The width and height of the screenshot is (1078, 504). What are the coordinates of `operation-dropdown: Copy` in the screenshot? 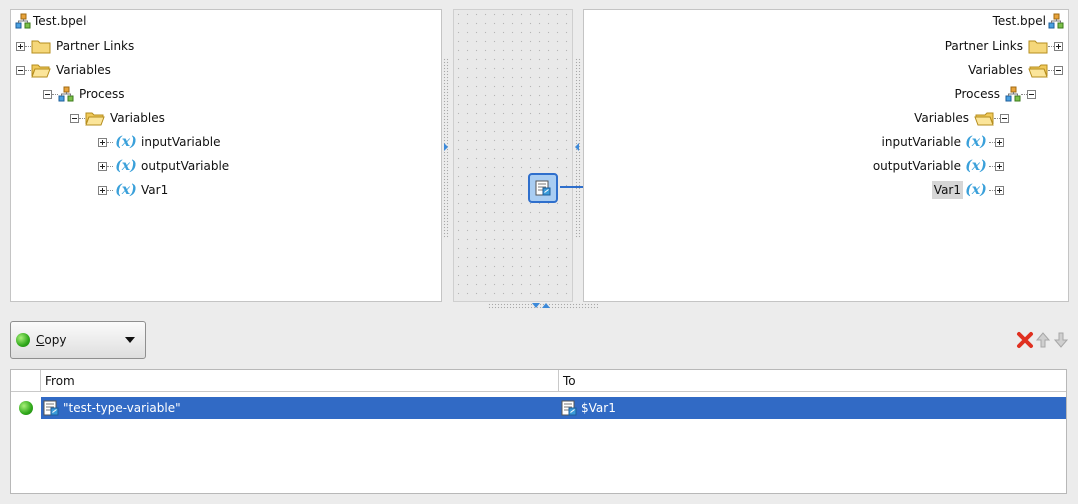 It's located at (78, 340).